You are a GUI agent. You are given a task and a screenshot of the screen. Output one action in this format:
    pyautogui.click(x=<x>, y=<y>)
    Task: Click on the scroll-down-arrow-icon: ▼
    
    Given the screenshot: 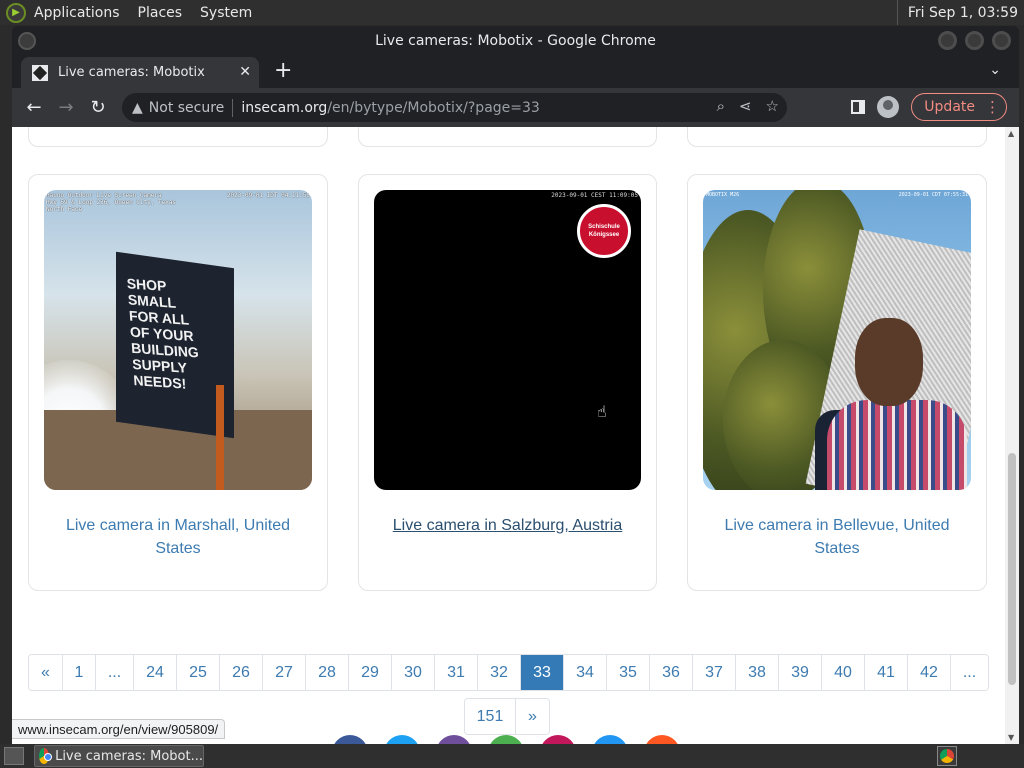 What is the action you would take?
    pyautogui.click(x=1011, y=737)
    